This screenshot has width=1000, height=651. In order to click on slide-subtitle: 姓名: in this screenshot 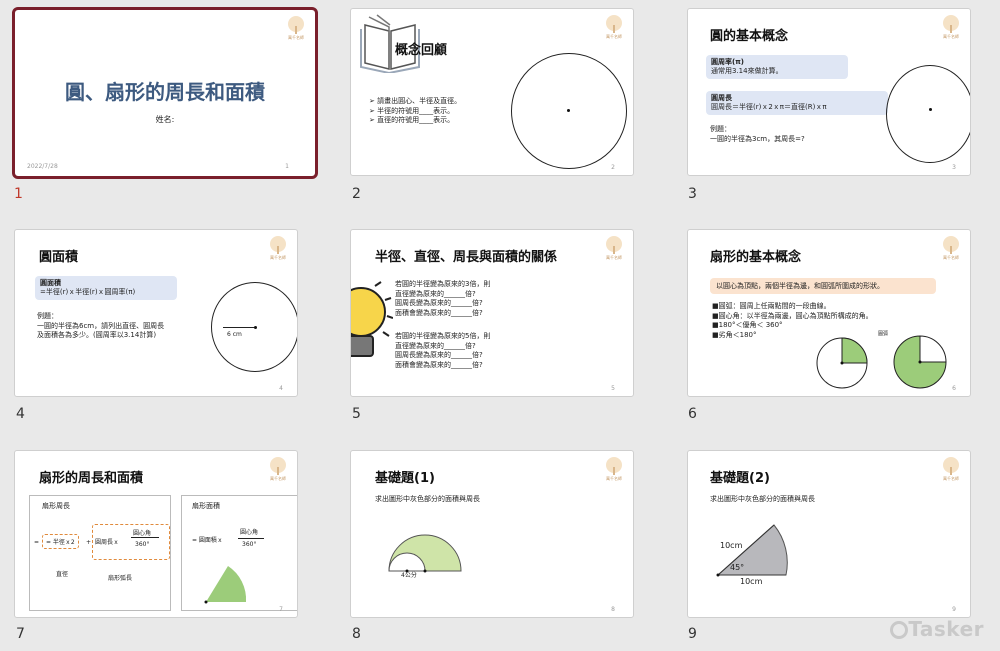, I will do `click(165, 119)`.